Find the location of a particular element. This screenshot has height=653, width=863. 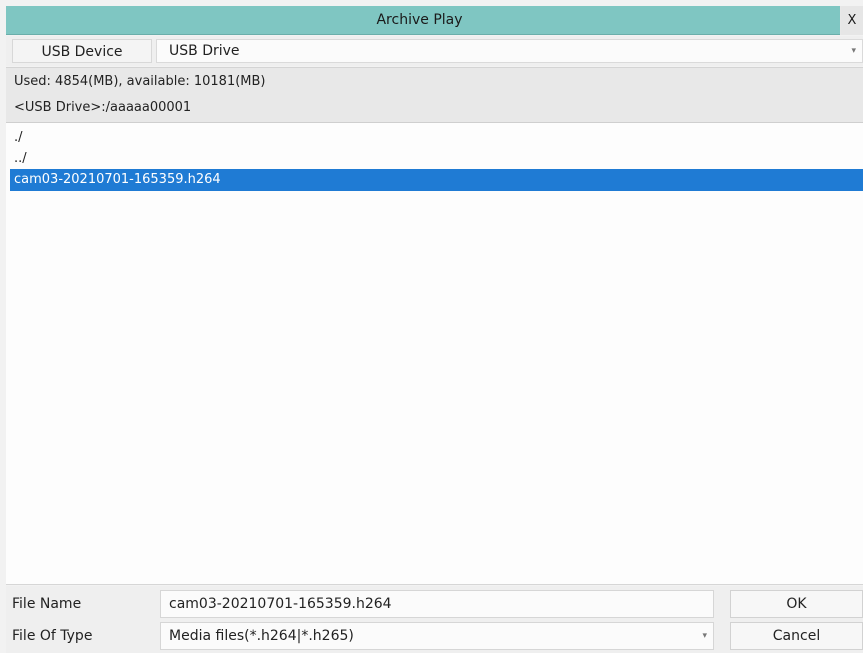

cancel-button: Cancel is located at coordinates (796, 636).